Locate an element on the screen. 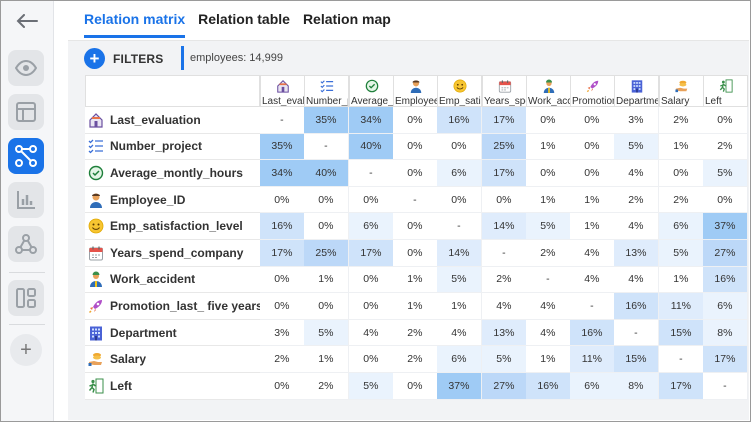 The height and width of the screenshot is (422, 751). row-header: Employee_ID is located at coordinates (172, 200).